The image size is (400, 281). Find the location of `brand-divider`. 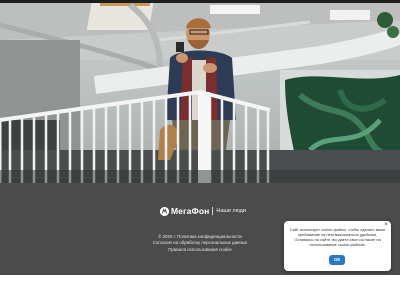

brand-divider is located at coordinates (213, 211).